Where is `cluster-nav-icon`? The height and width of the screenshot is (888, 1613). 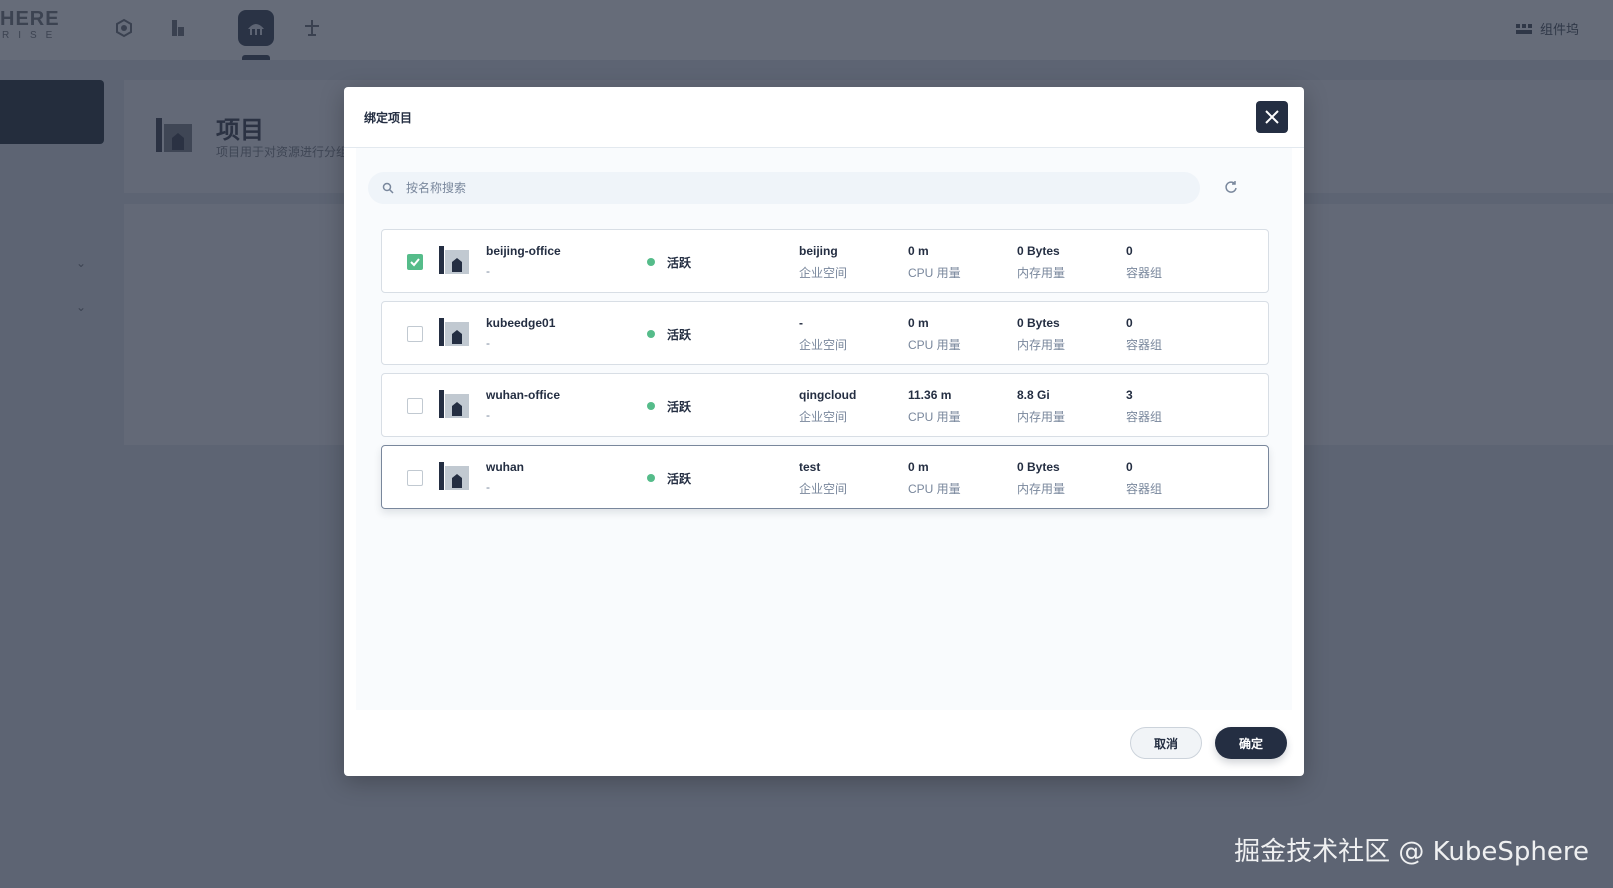 cluster-nav-icon is located at coordinates (124, 28).